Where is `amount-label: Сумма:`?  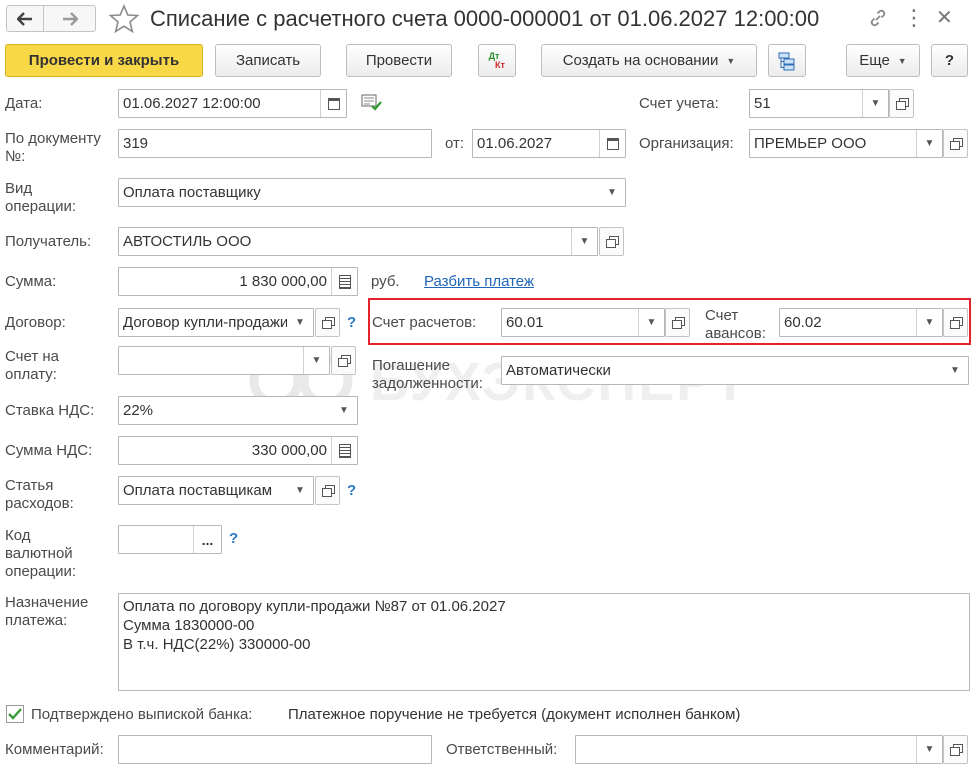
amount-label: Сумма: is located at coordinates (31, 281).